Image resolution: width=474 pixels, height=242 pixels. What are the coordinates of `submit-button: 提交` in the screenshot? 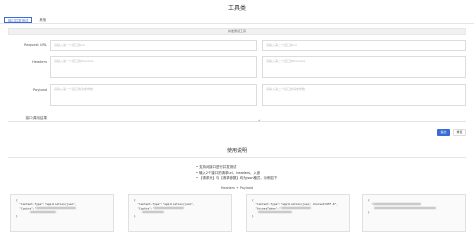 It's located at (443, 132).